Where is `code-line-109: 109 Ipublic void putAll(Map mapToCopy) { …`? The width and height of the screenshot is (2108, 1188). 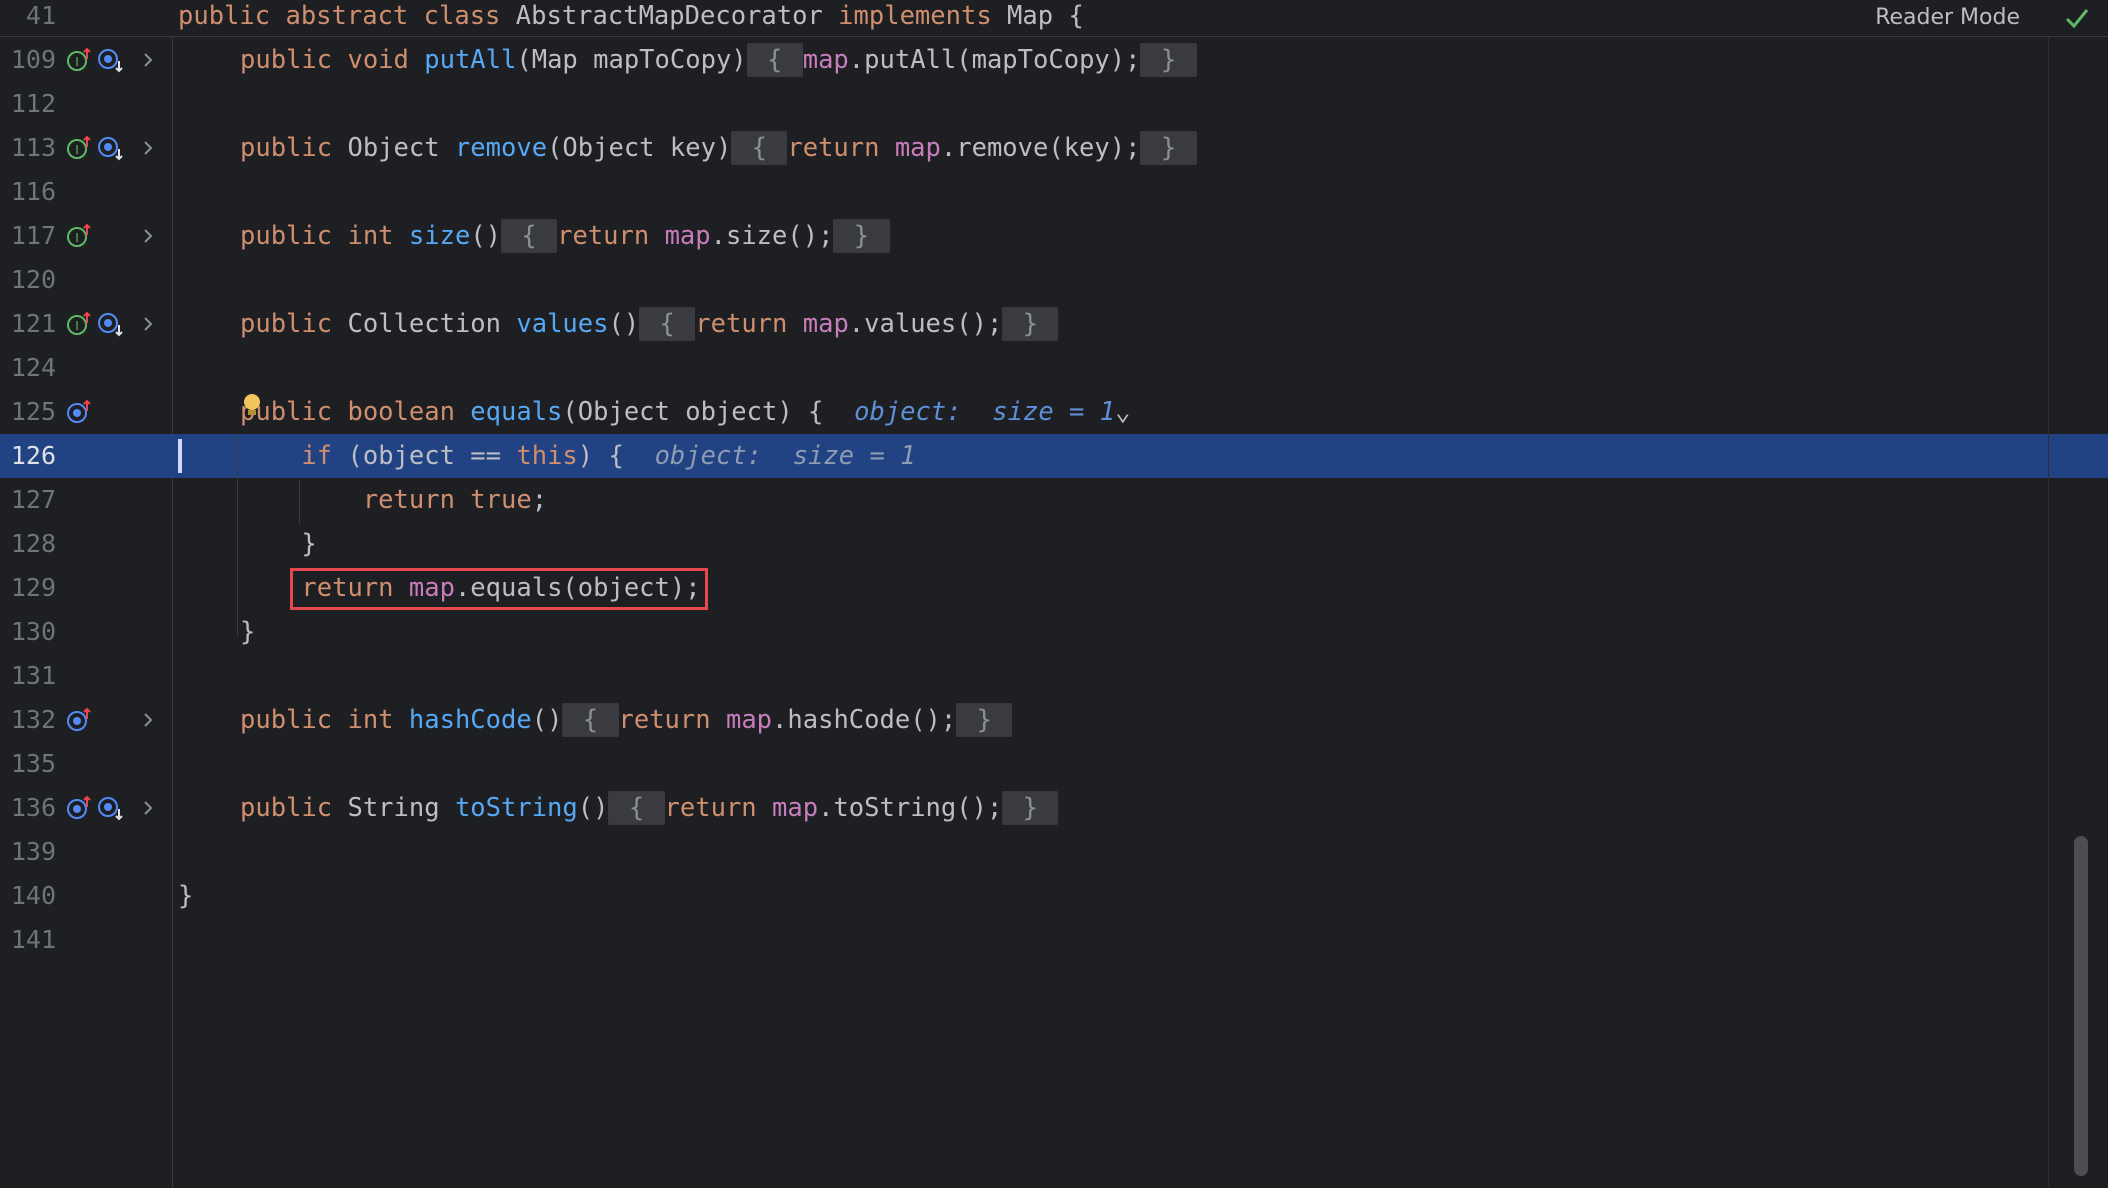 code-line-109: 109 Ipublic void putAll(Map mapToCopy) { … is located at coordinates (1054, 60).